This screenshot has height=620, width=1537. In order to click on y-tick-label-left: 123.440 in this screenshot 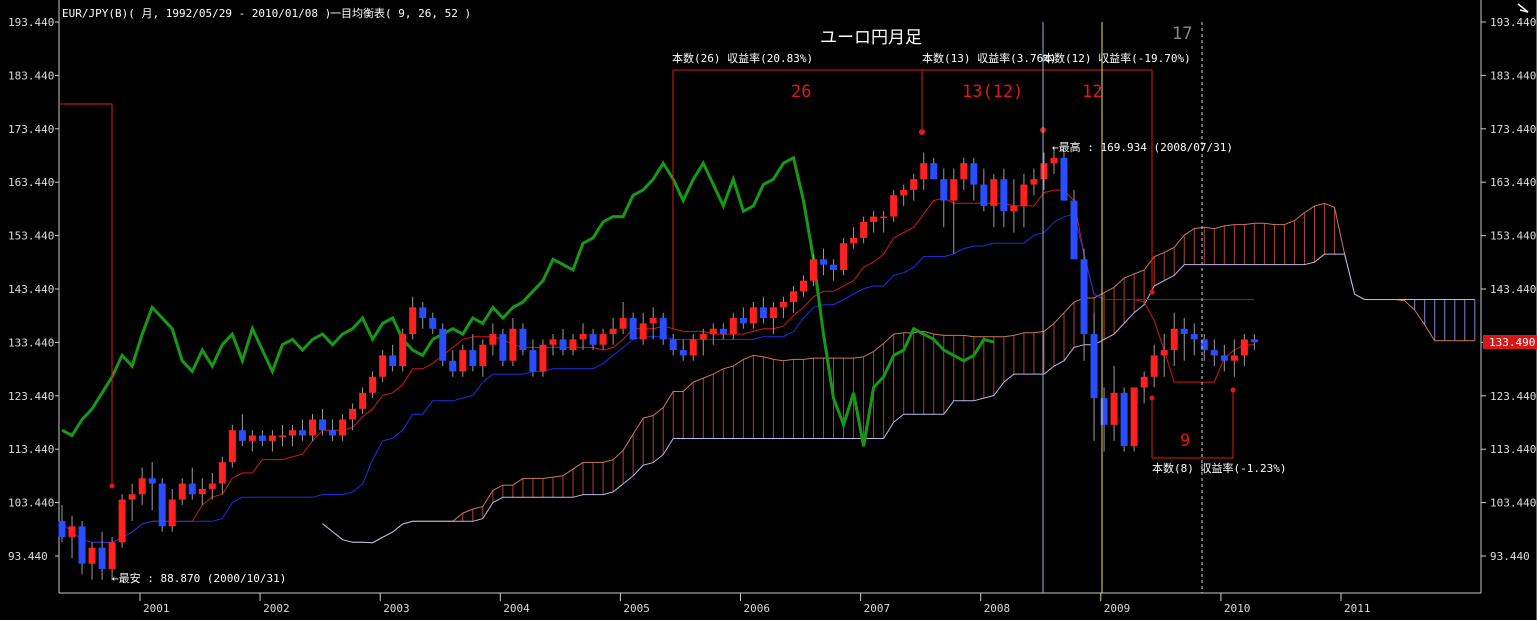, I will do `click(31, 396)`.